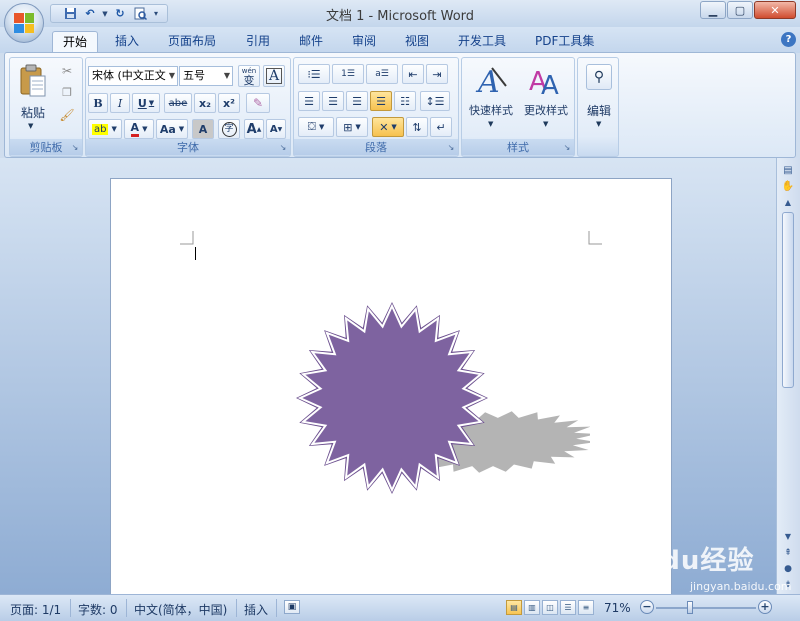 Image resolution: width=800 pixels, height=621 pixels. What do you see at coordinates (440, 401) in the screenshot?
I see `starburst-shape` at bounding box center [440, 401].